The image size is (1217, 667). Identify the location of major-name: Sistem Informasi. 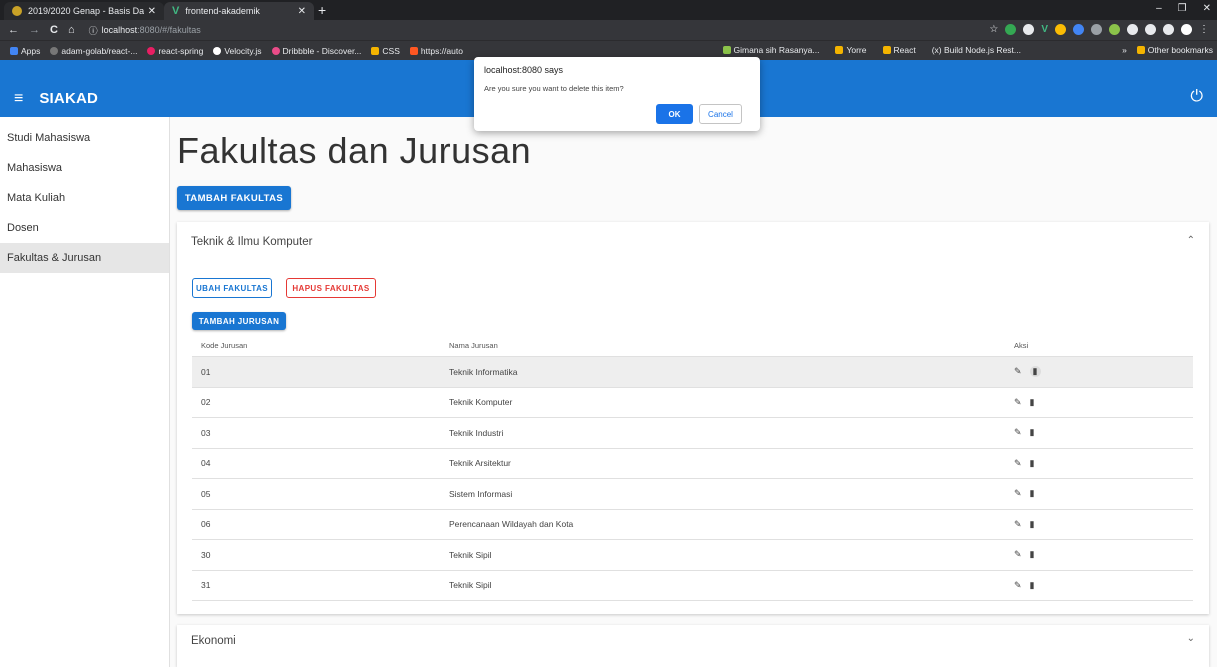
(481, 493).